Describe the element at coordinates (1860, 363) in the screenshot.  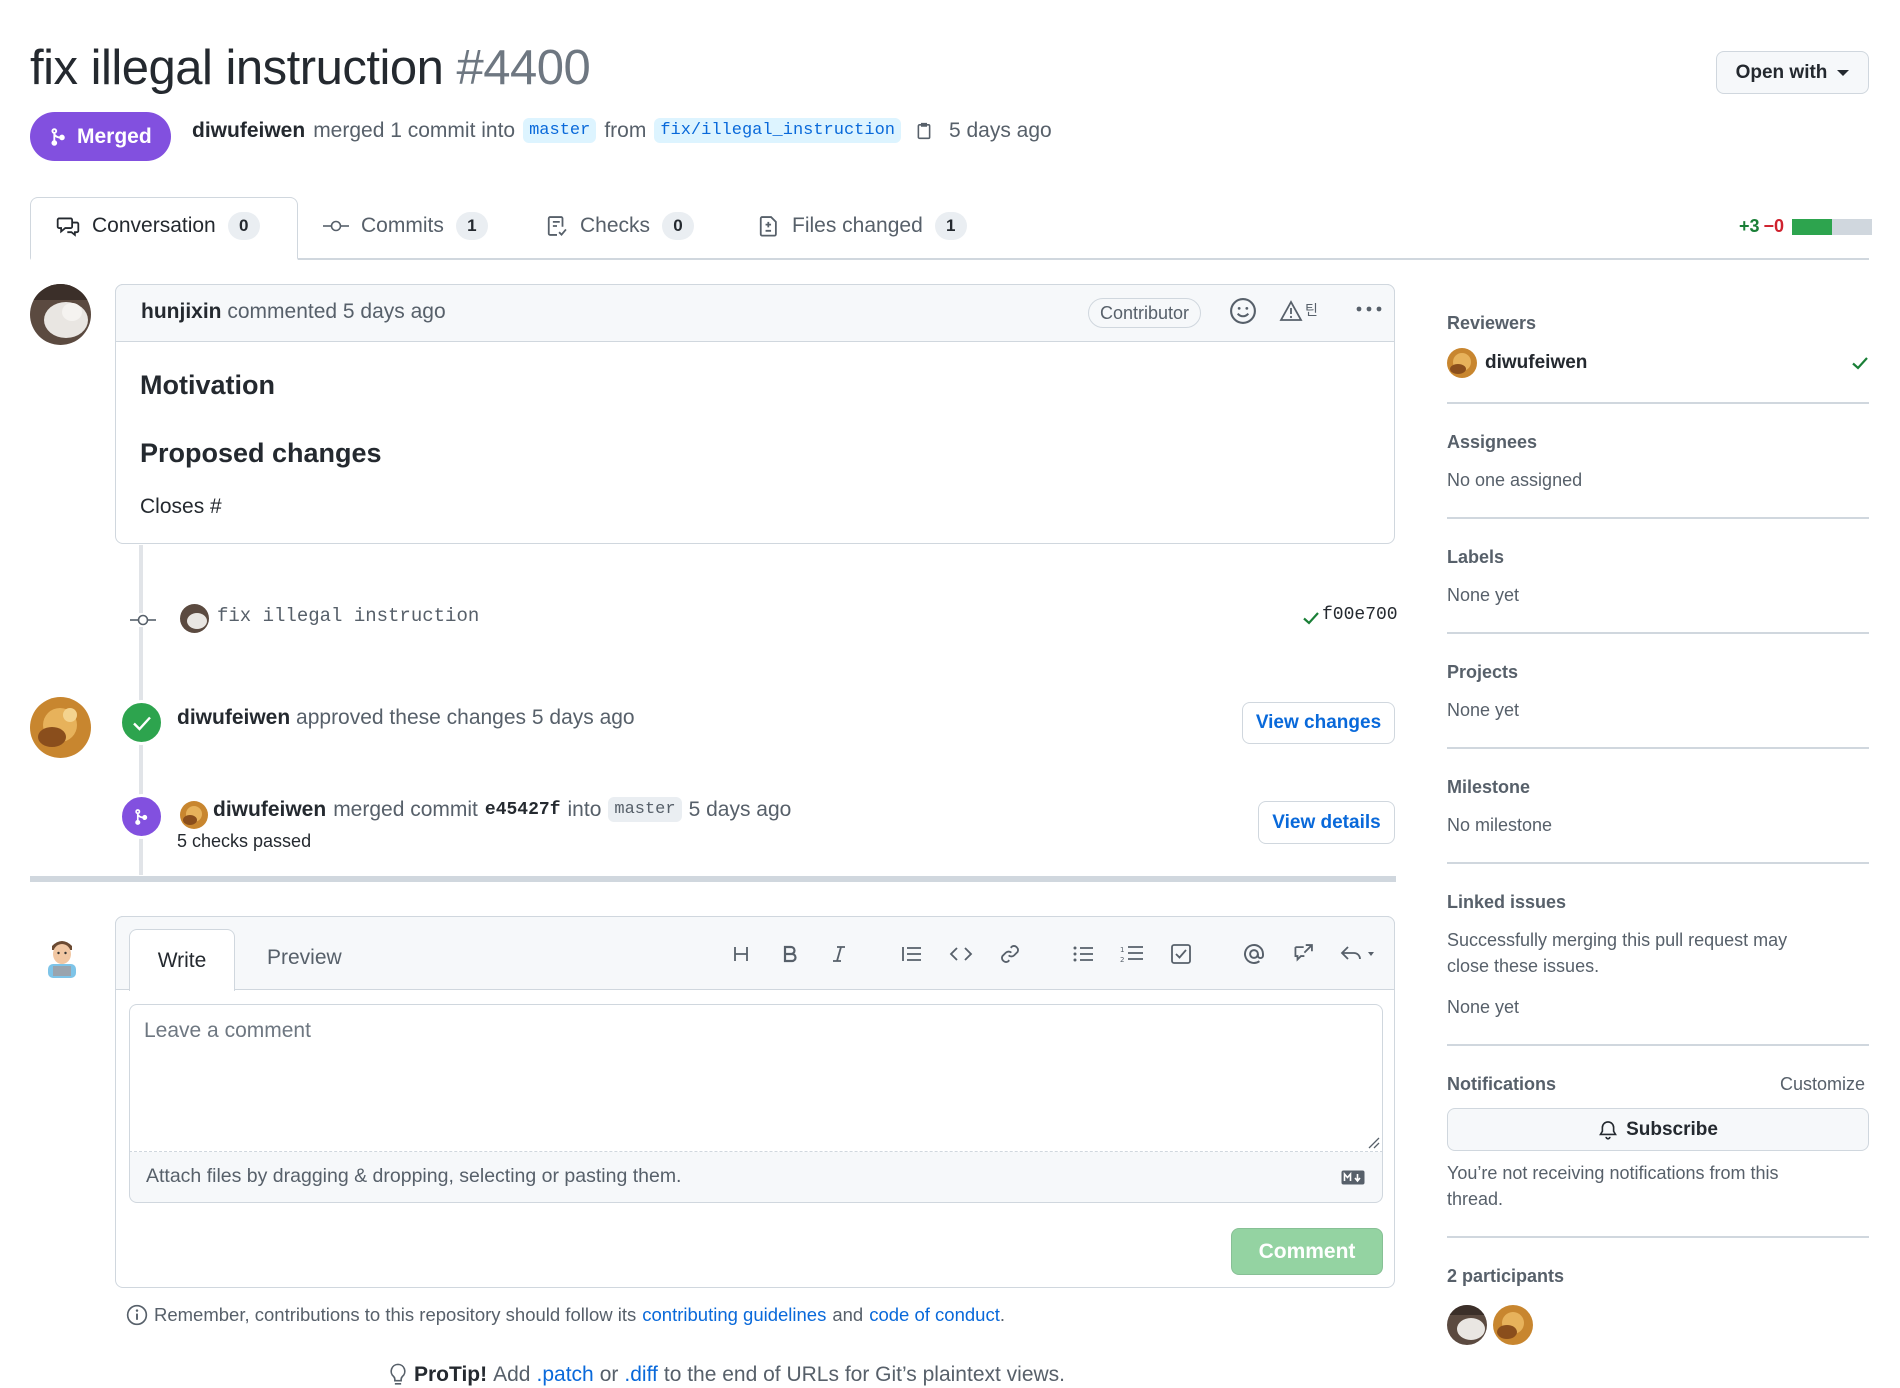
I see `review-approved-check-icon` at that location.